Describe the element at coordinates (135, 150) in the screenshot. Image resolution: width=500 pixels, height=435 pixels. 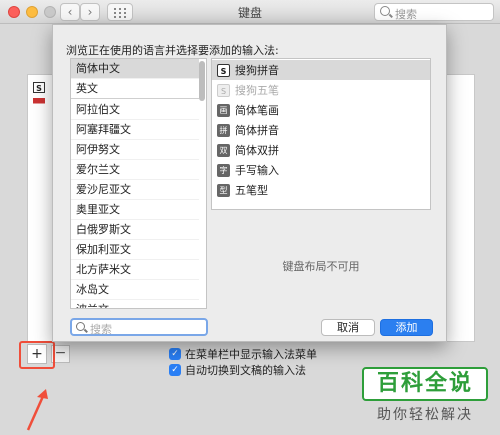
I see `language-item: 阿伊努文` at that location.